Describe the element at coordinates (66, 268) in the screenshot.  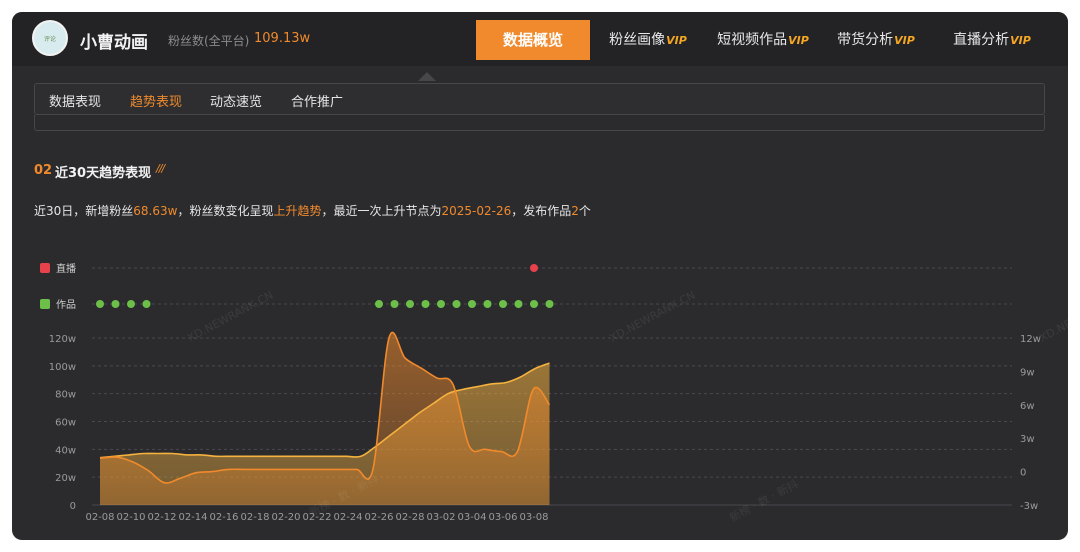
I see `event-row-label: 直播` at that location.